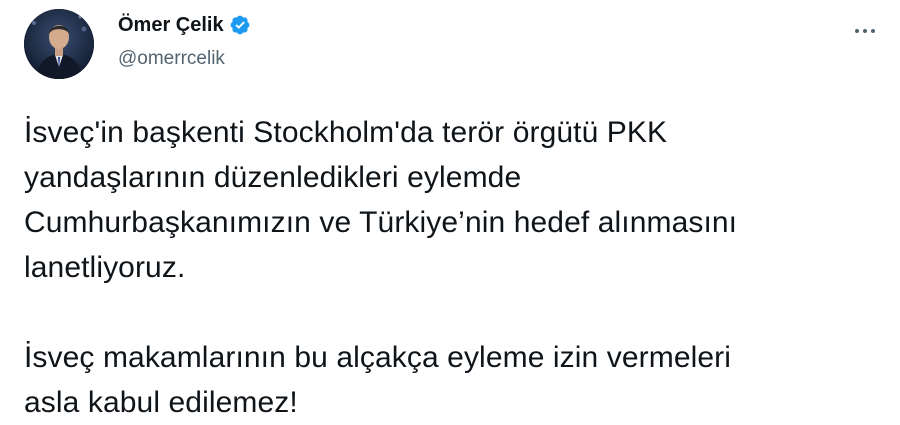 Image resolution: width=900 pixels, height=425 pixels. I want to click on more-options-button, so click(865, 31).